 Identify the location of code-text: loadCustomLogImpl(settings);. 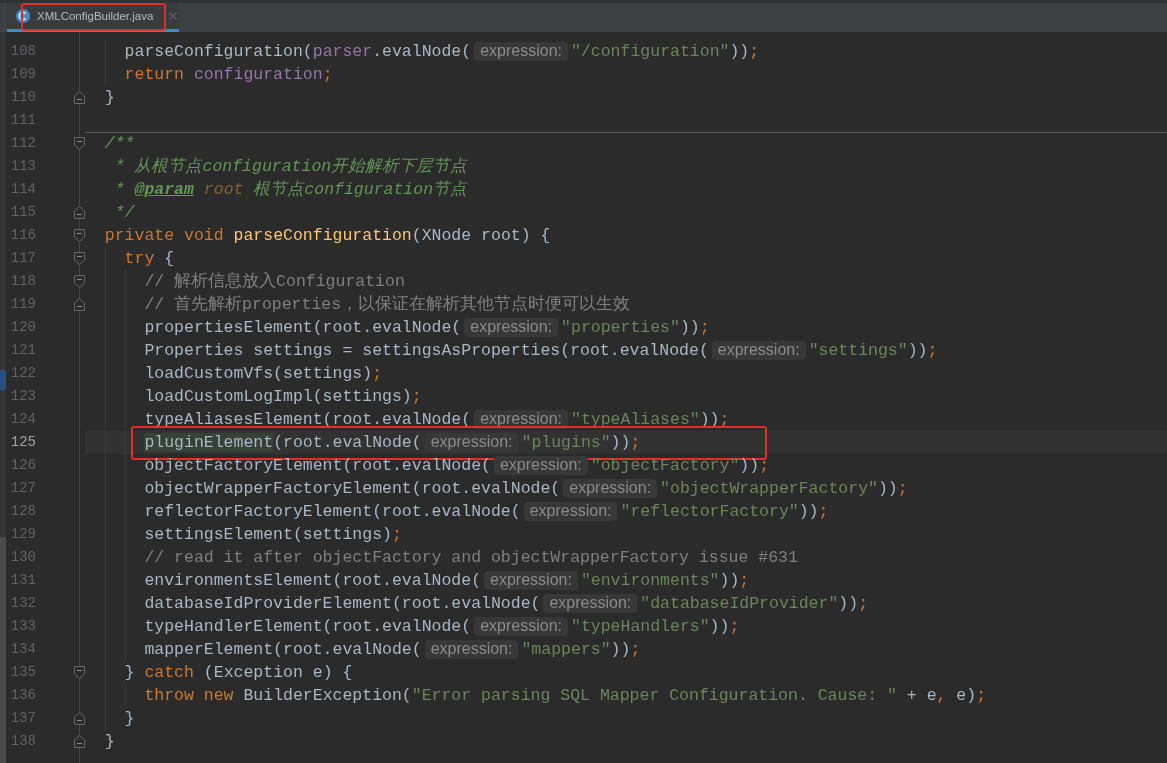
(283, 396).